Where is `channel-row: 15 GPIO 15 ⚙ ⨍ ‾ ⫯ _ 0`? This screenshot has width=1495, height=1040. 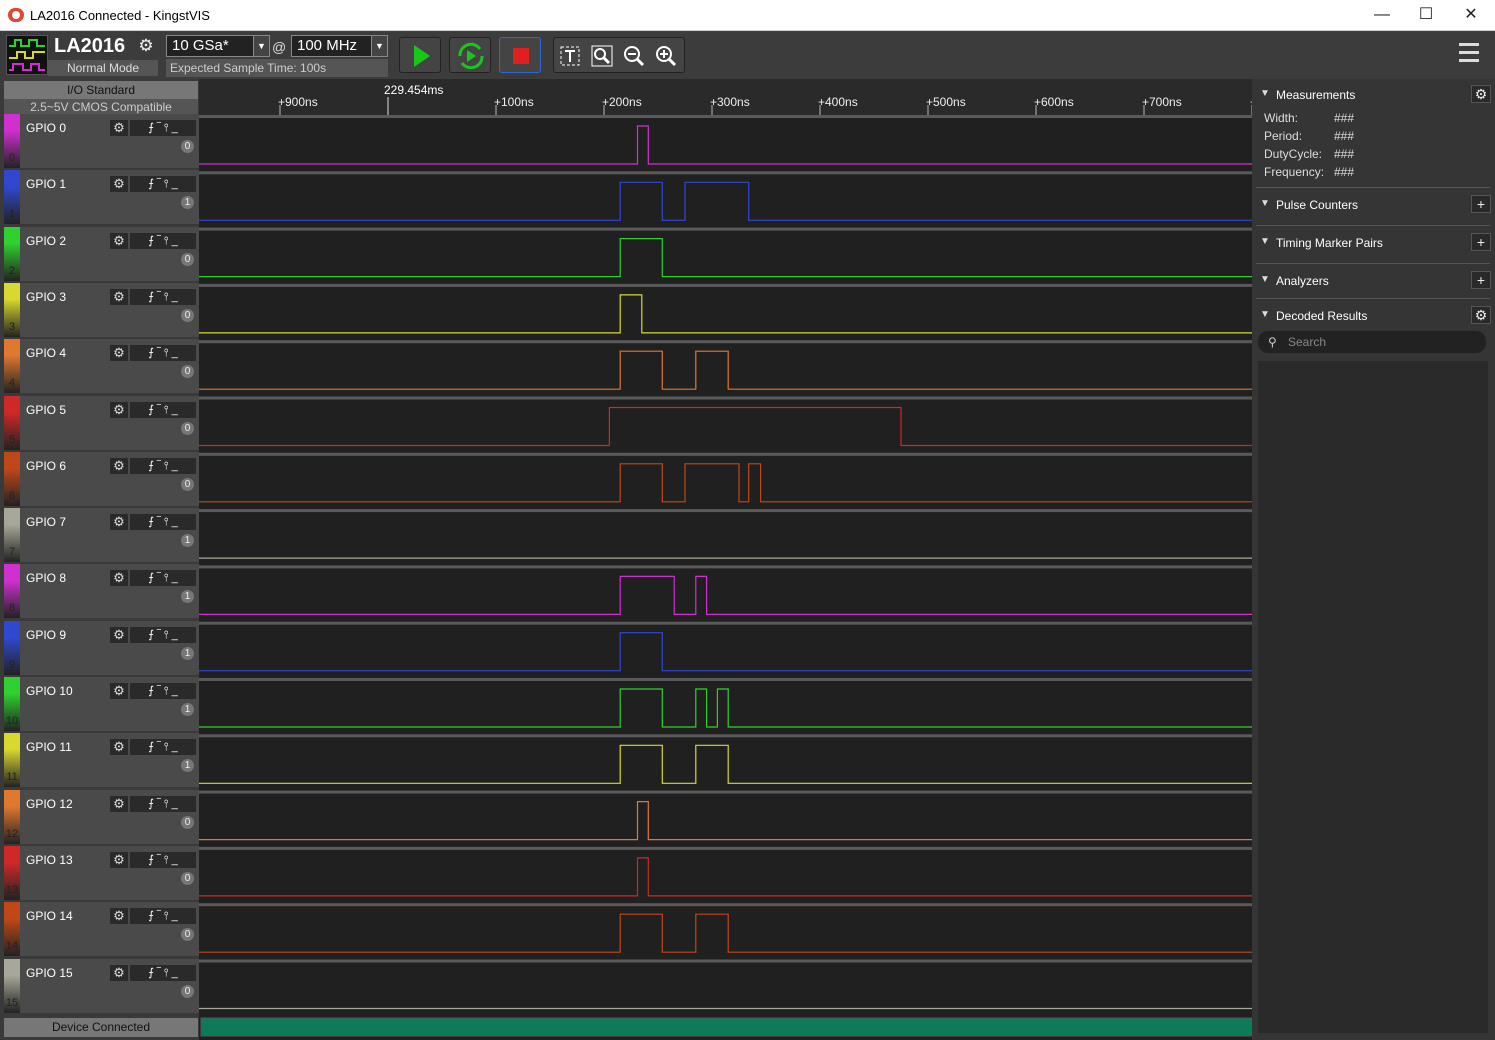
channel-row: 15 GPIO 15 ⚙ ⨍ ‾ ⫯ _ 0 is located at coordinates (101, 985).